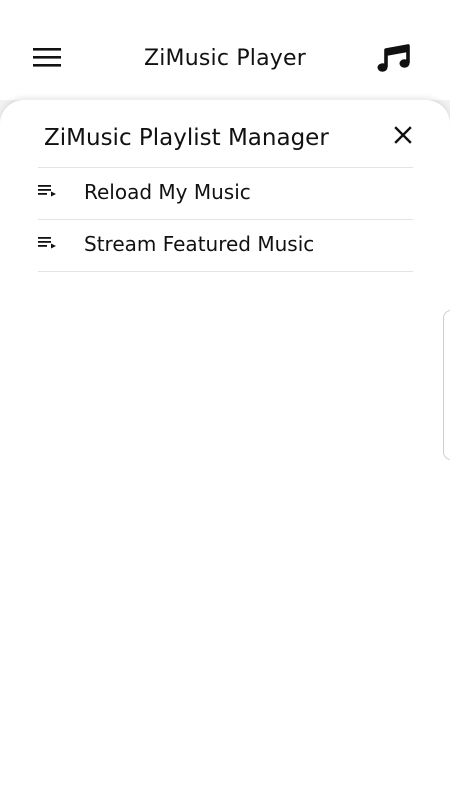  Describe the element at coordinates (446, 385) in the screenshot. I see `edge-panel-handle` at that location.